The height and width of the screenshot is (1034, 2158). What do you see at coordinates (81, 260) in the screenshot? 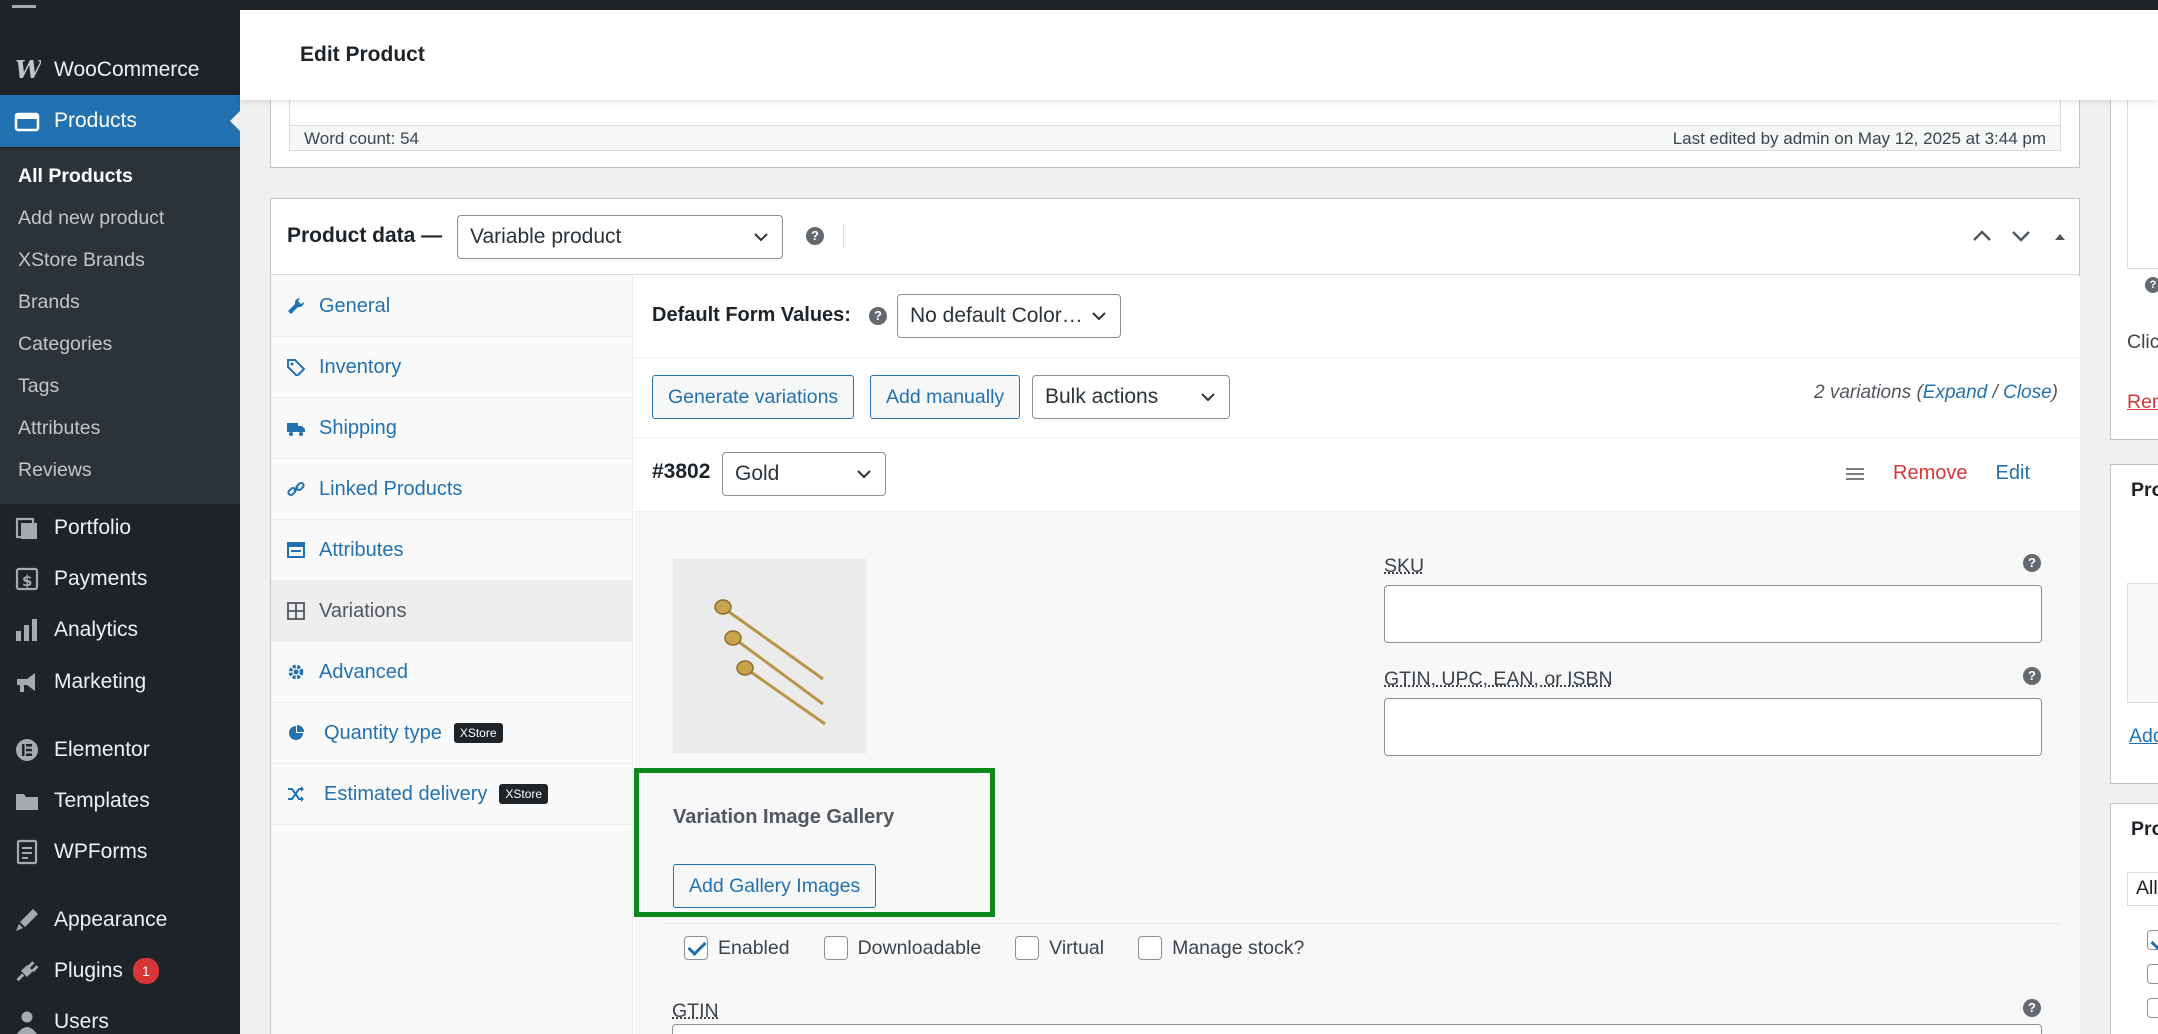
I see `submenu-xstore-brands: XStore Brands` at bounding box center [81, 260].